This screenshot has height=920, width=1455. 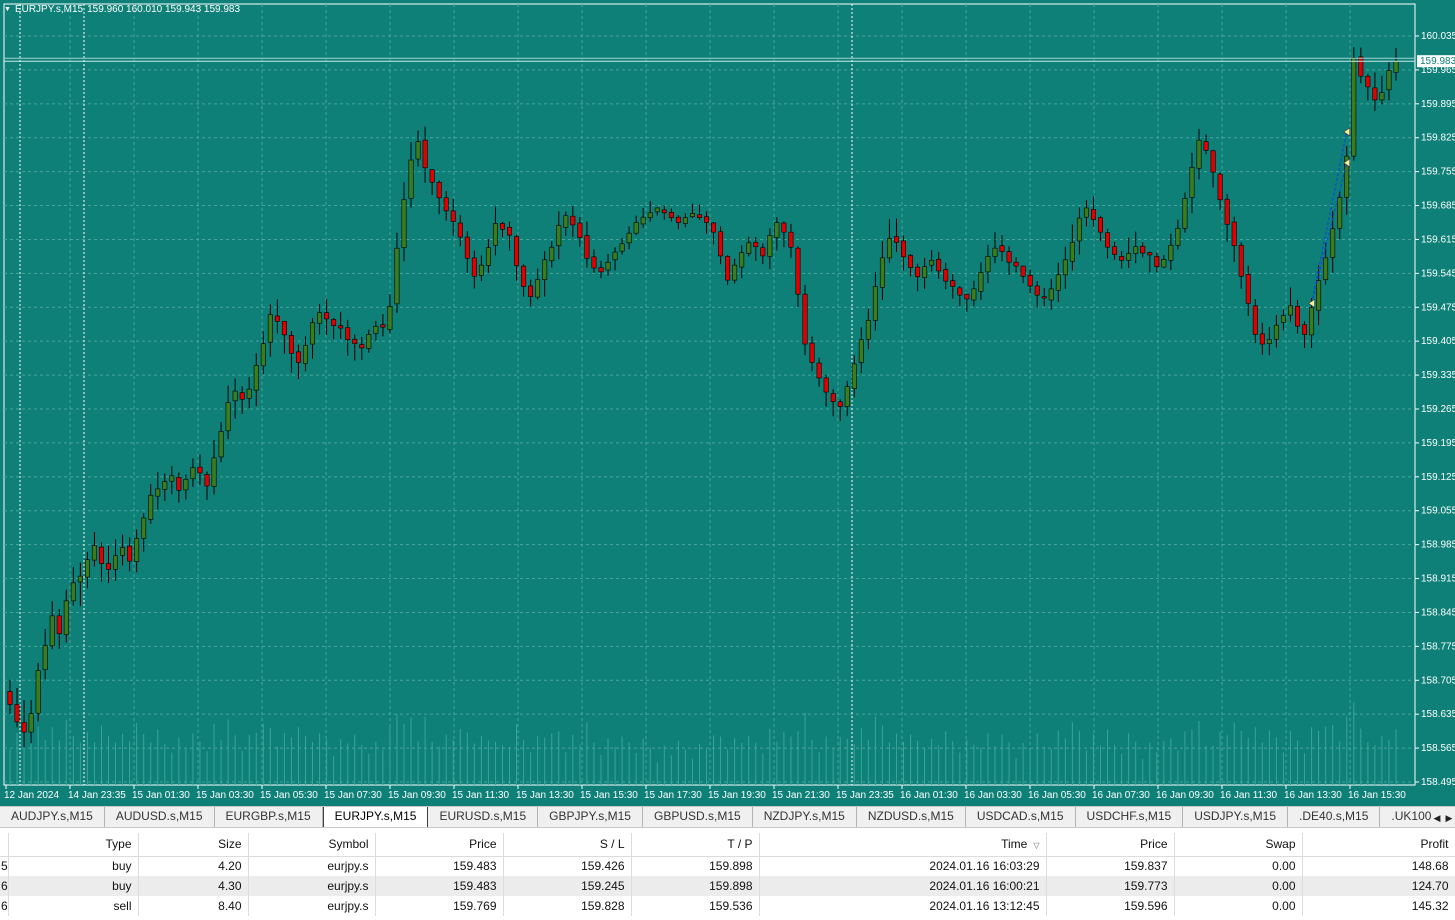 What do you see at coordinates (1438, 680) in the screenshot?
I see `price-label: 158.705` at bounding box center [1438, 680].